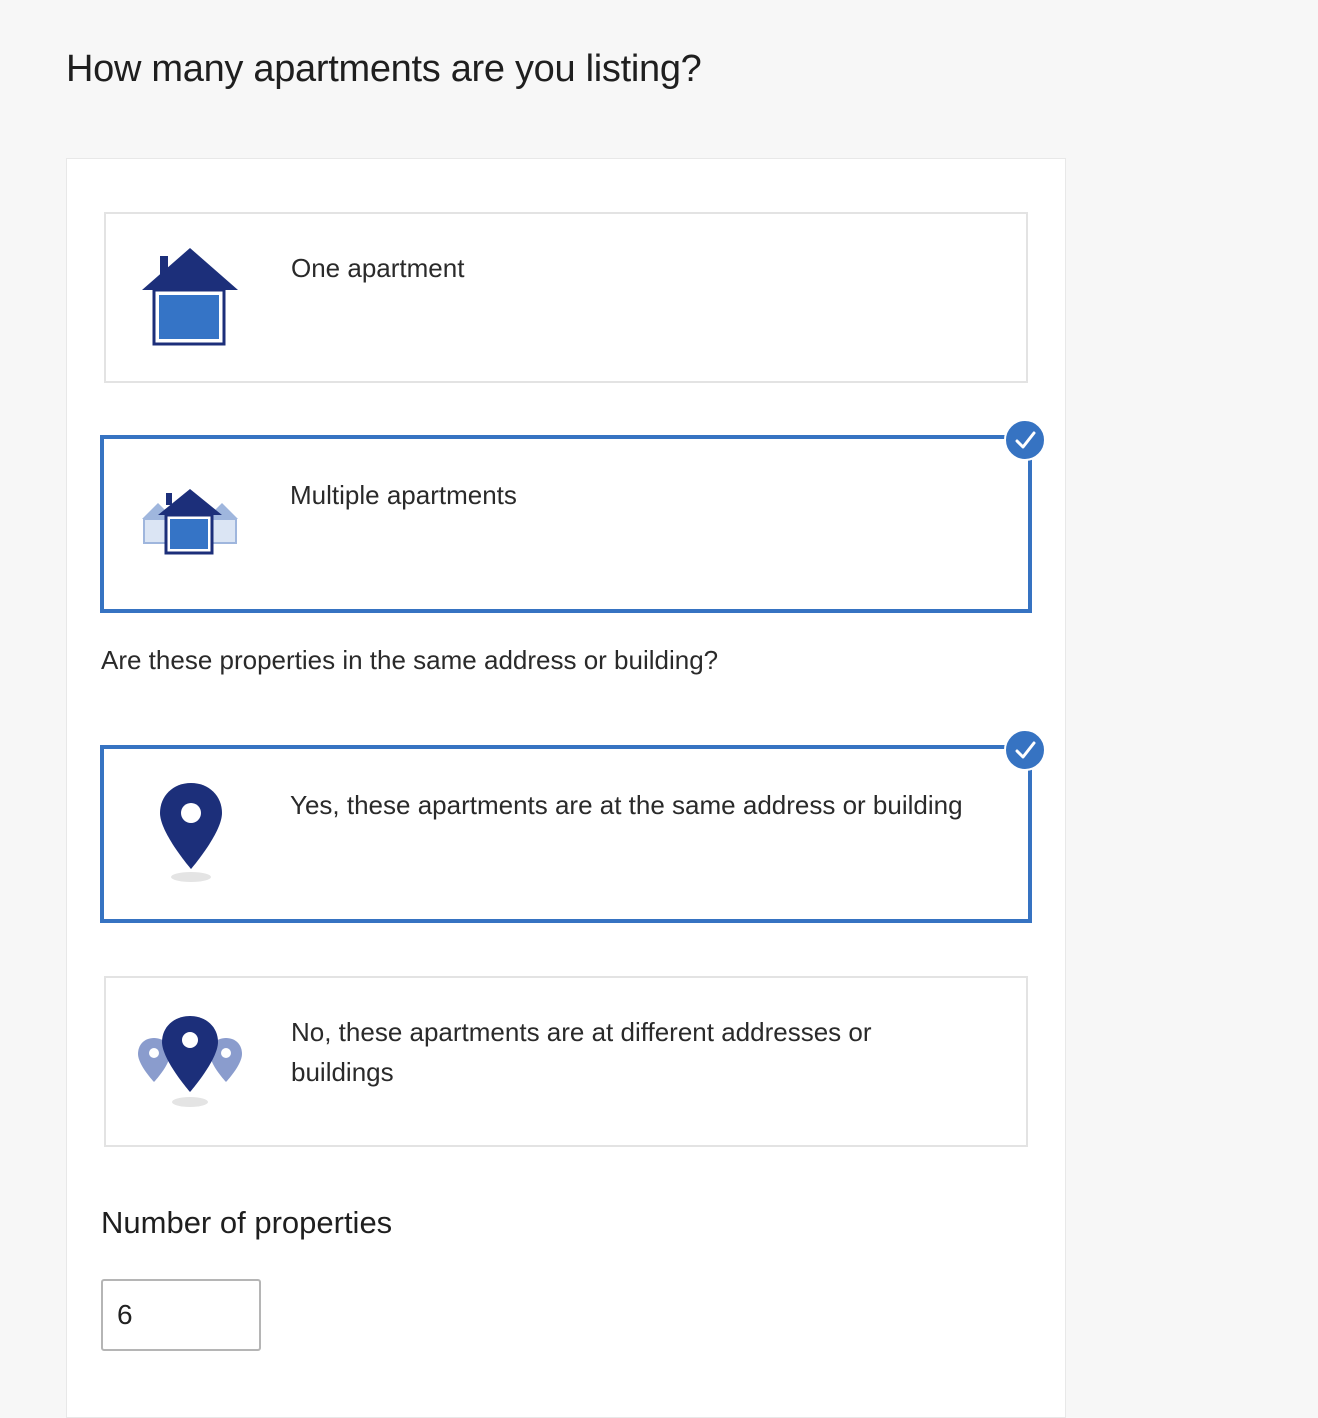 The image size is (1318, 1418). Describe the element at coordinates (378, 268) in the screenshot. I see `option-label: One apartment` at that location.